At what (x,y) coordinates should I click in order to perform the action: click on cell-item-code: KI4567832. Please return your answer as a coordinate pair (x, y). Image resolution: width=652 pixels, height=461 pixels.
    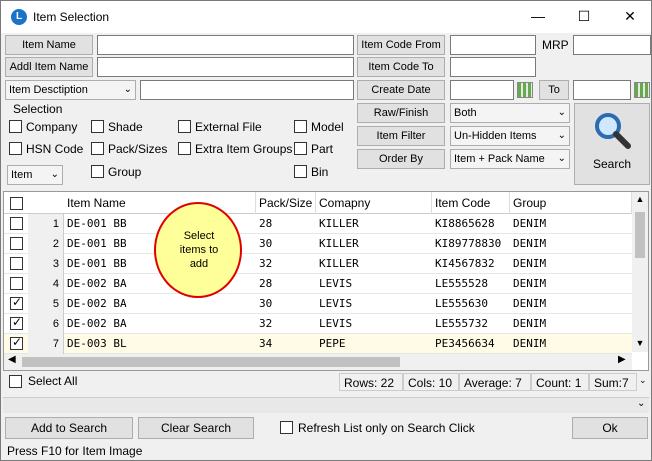
    Looking at the image, I should click on (472, 264).